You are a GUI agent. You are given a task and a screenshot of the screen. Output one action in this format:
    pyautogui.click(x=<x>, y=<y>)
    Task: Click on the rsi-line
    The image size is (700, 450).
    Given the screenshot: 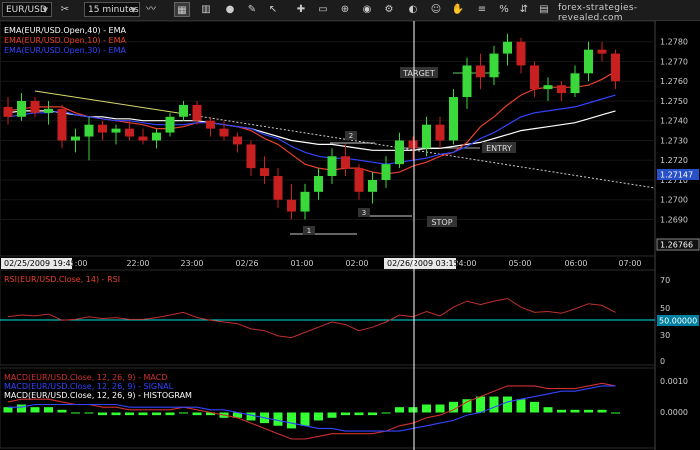 What is the action you would take?
    pyautogui.click(x=311, y=318)
    